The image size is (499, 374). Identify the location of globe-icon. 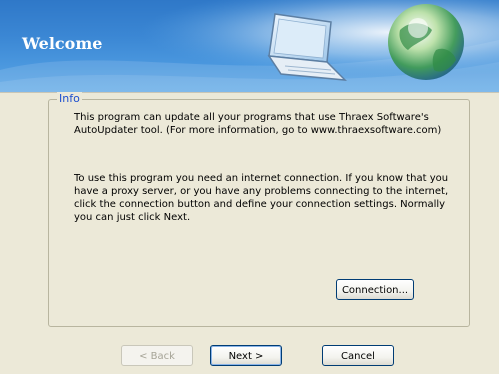
(426, 42).